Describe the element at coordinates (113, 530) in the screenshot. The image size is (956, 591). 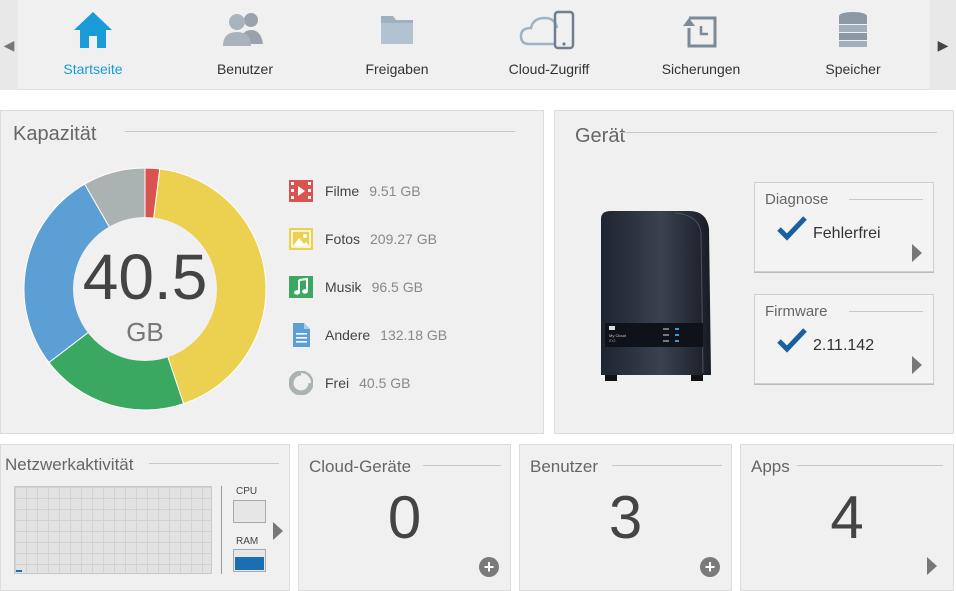
I see `network-activity-graph` at that location.